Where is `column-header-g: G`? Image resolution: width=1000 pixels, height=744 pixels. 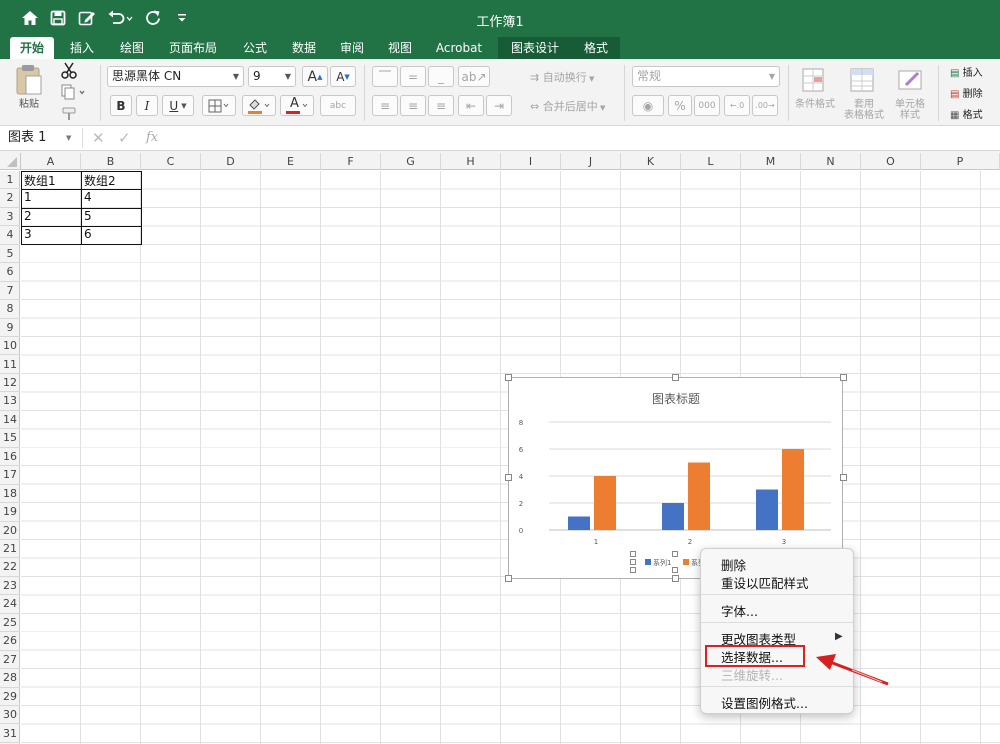 column-header-g: G is located at coordinates (411, 161).